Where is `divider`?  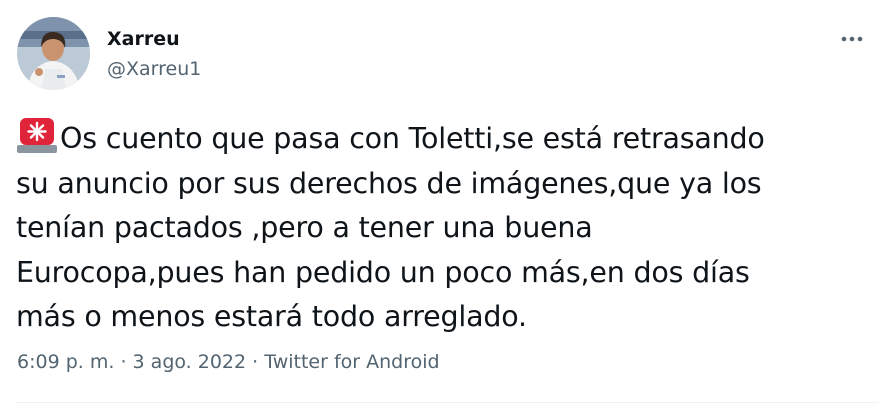
divider is located at coordinates (447, 402).